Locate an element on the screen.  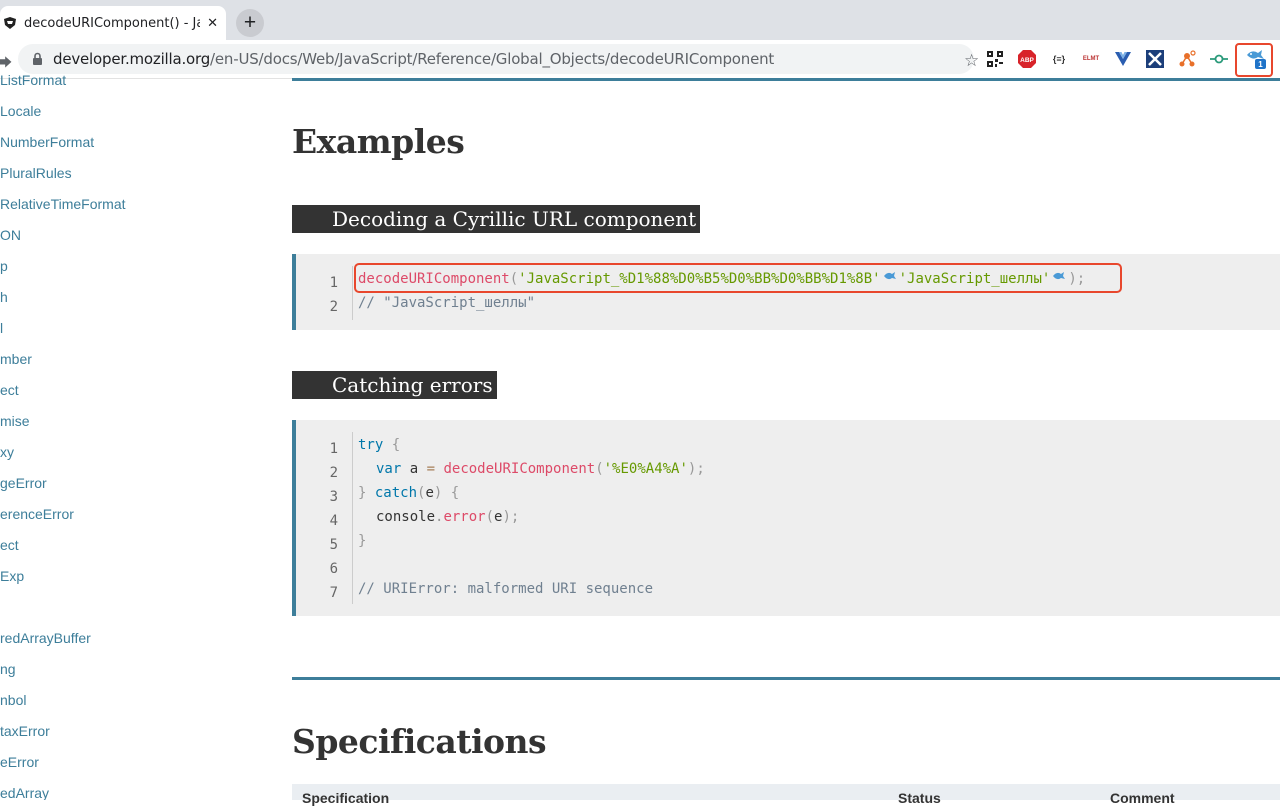
abp-label: ABP is located at coordinates (1027, 60).